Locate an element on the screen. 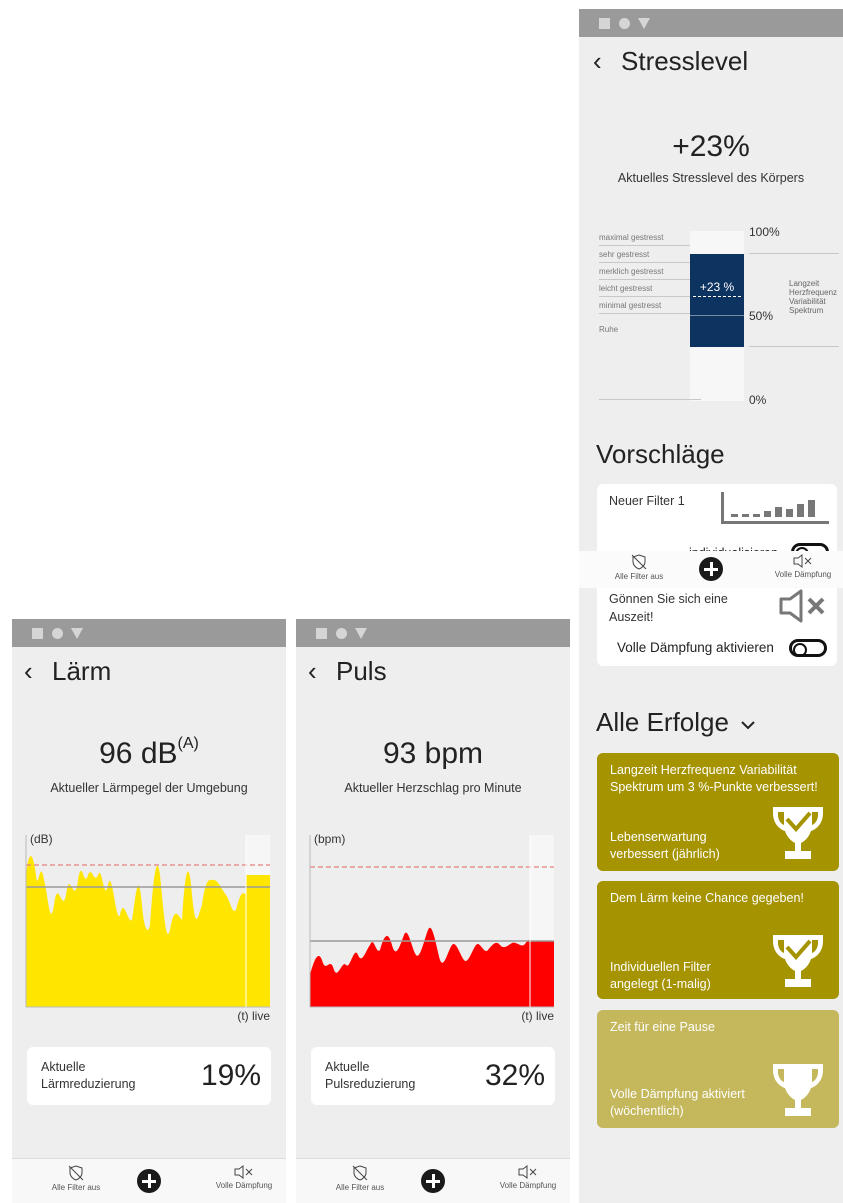 Image resolution: width=843 pixels, height=1203 pixels. noise-value: 96 dB(A) is located at coordinates (149, 752).